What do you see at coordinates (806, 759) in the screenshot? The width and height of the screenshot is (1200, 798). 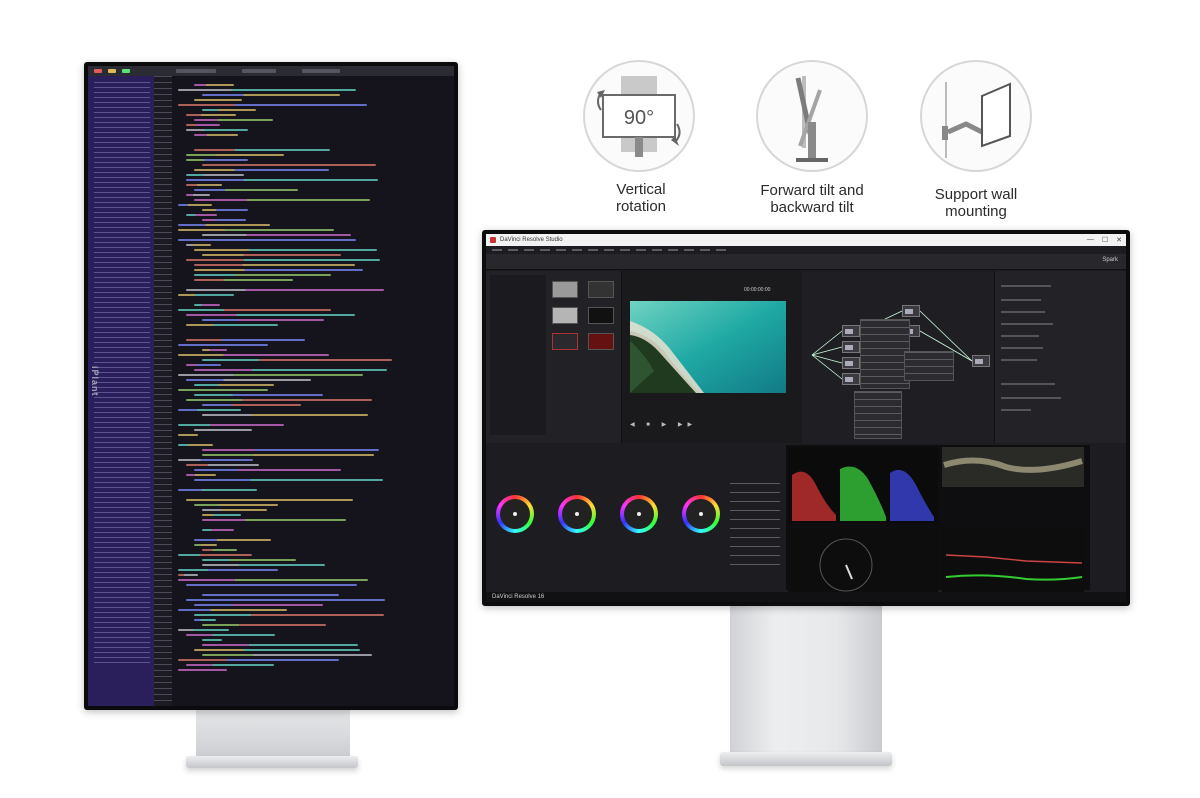 I see `landscape-monitor-base` at bounding box center [806, 759].